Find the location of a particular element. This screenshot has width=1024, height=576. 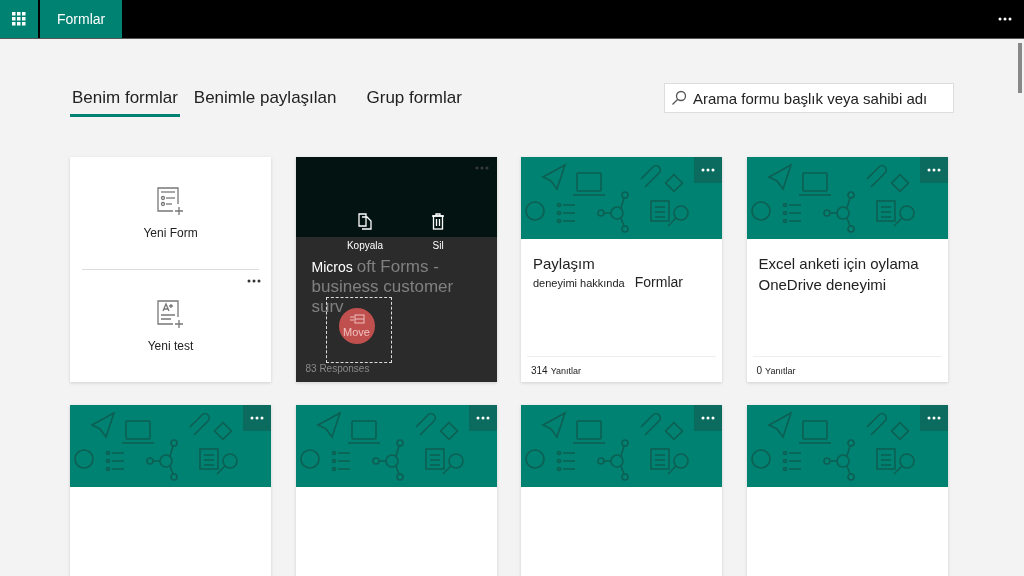

response-count: 0 is located at coordinates (759, 370).